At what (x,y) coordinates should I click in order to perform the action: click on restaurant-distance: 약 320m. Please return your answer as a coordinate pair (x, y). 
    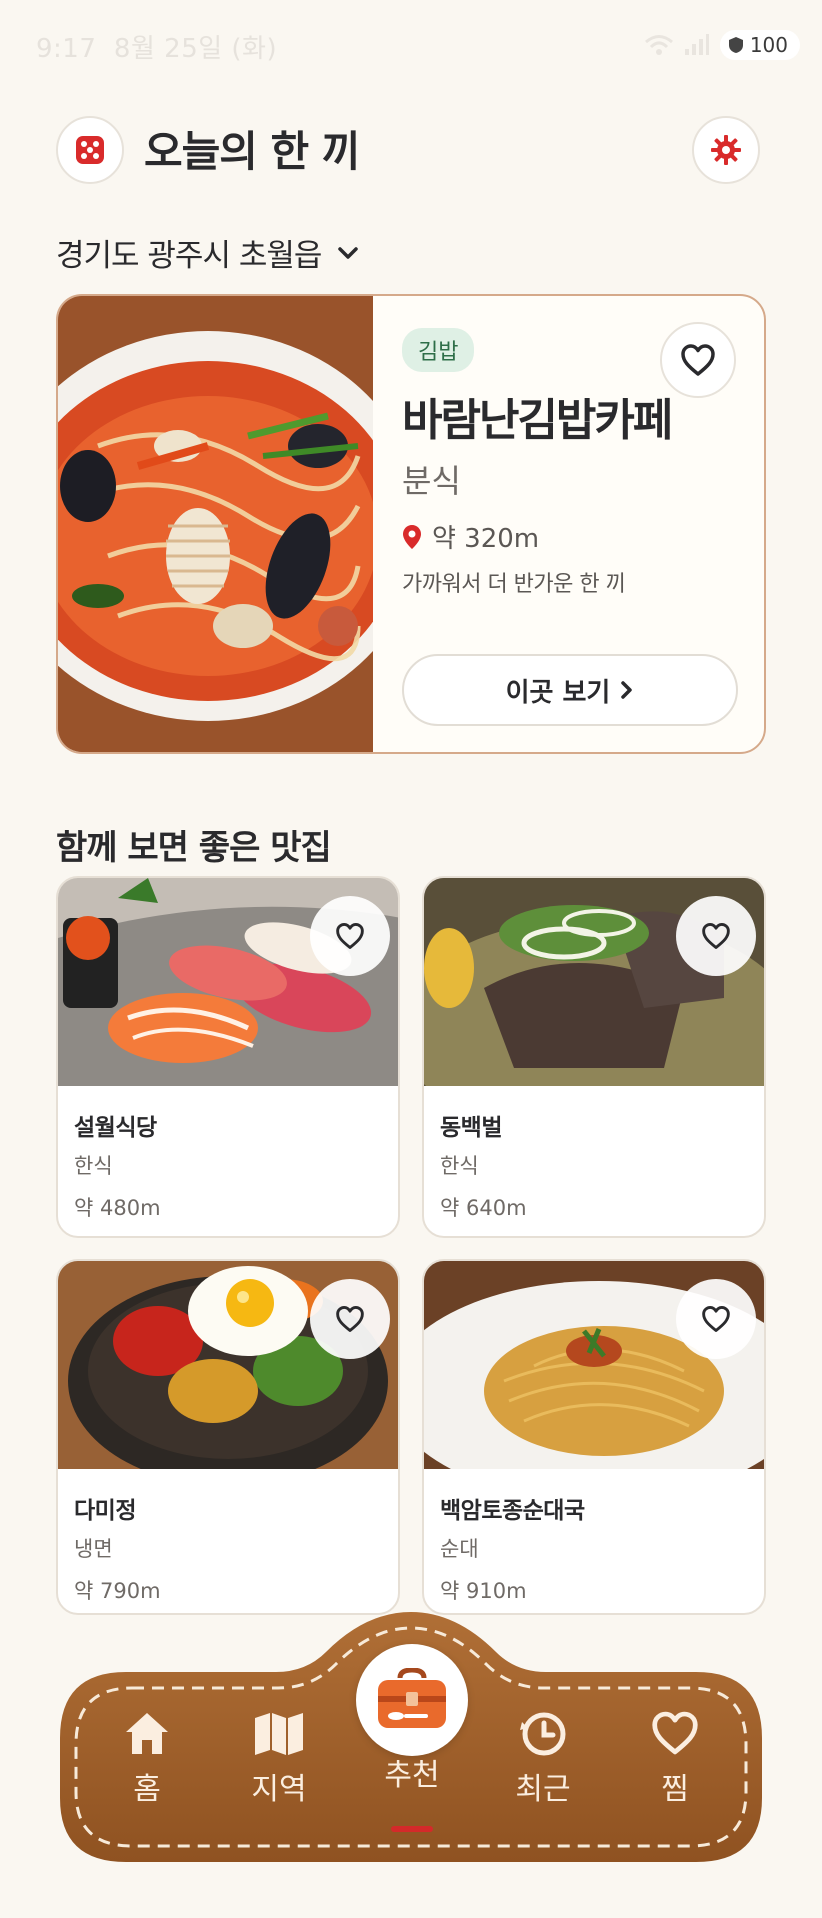
    Looking at the image, I should click on (470, 536).